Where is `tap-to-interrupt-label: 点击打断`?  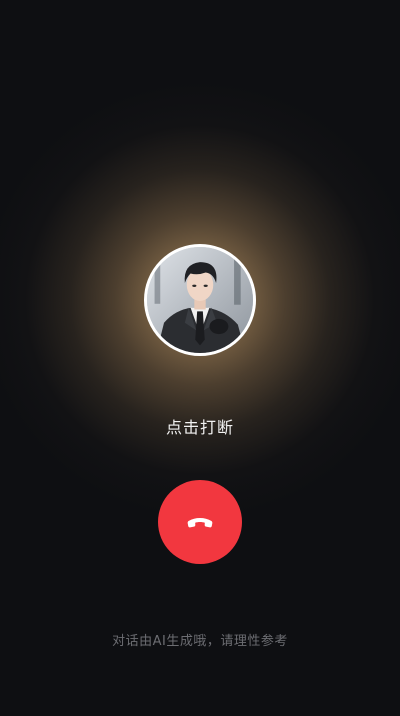 tap-to-interrupt-label: 点击打断 is located at coordinates (200, 426).